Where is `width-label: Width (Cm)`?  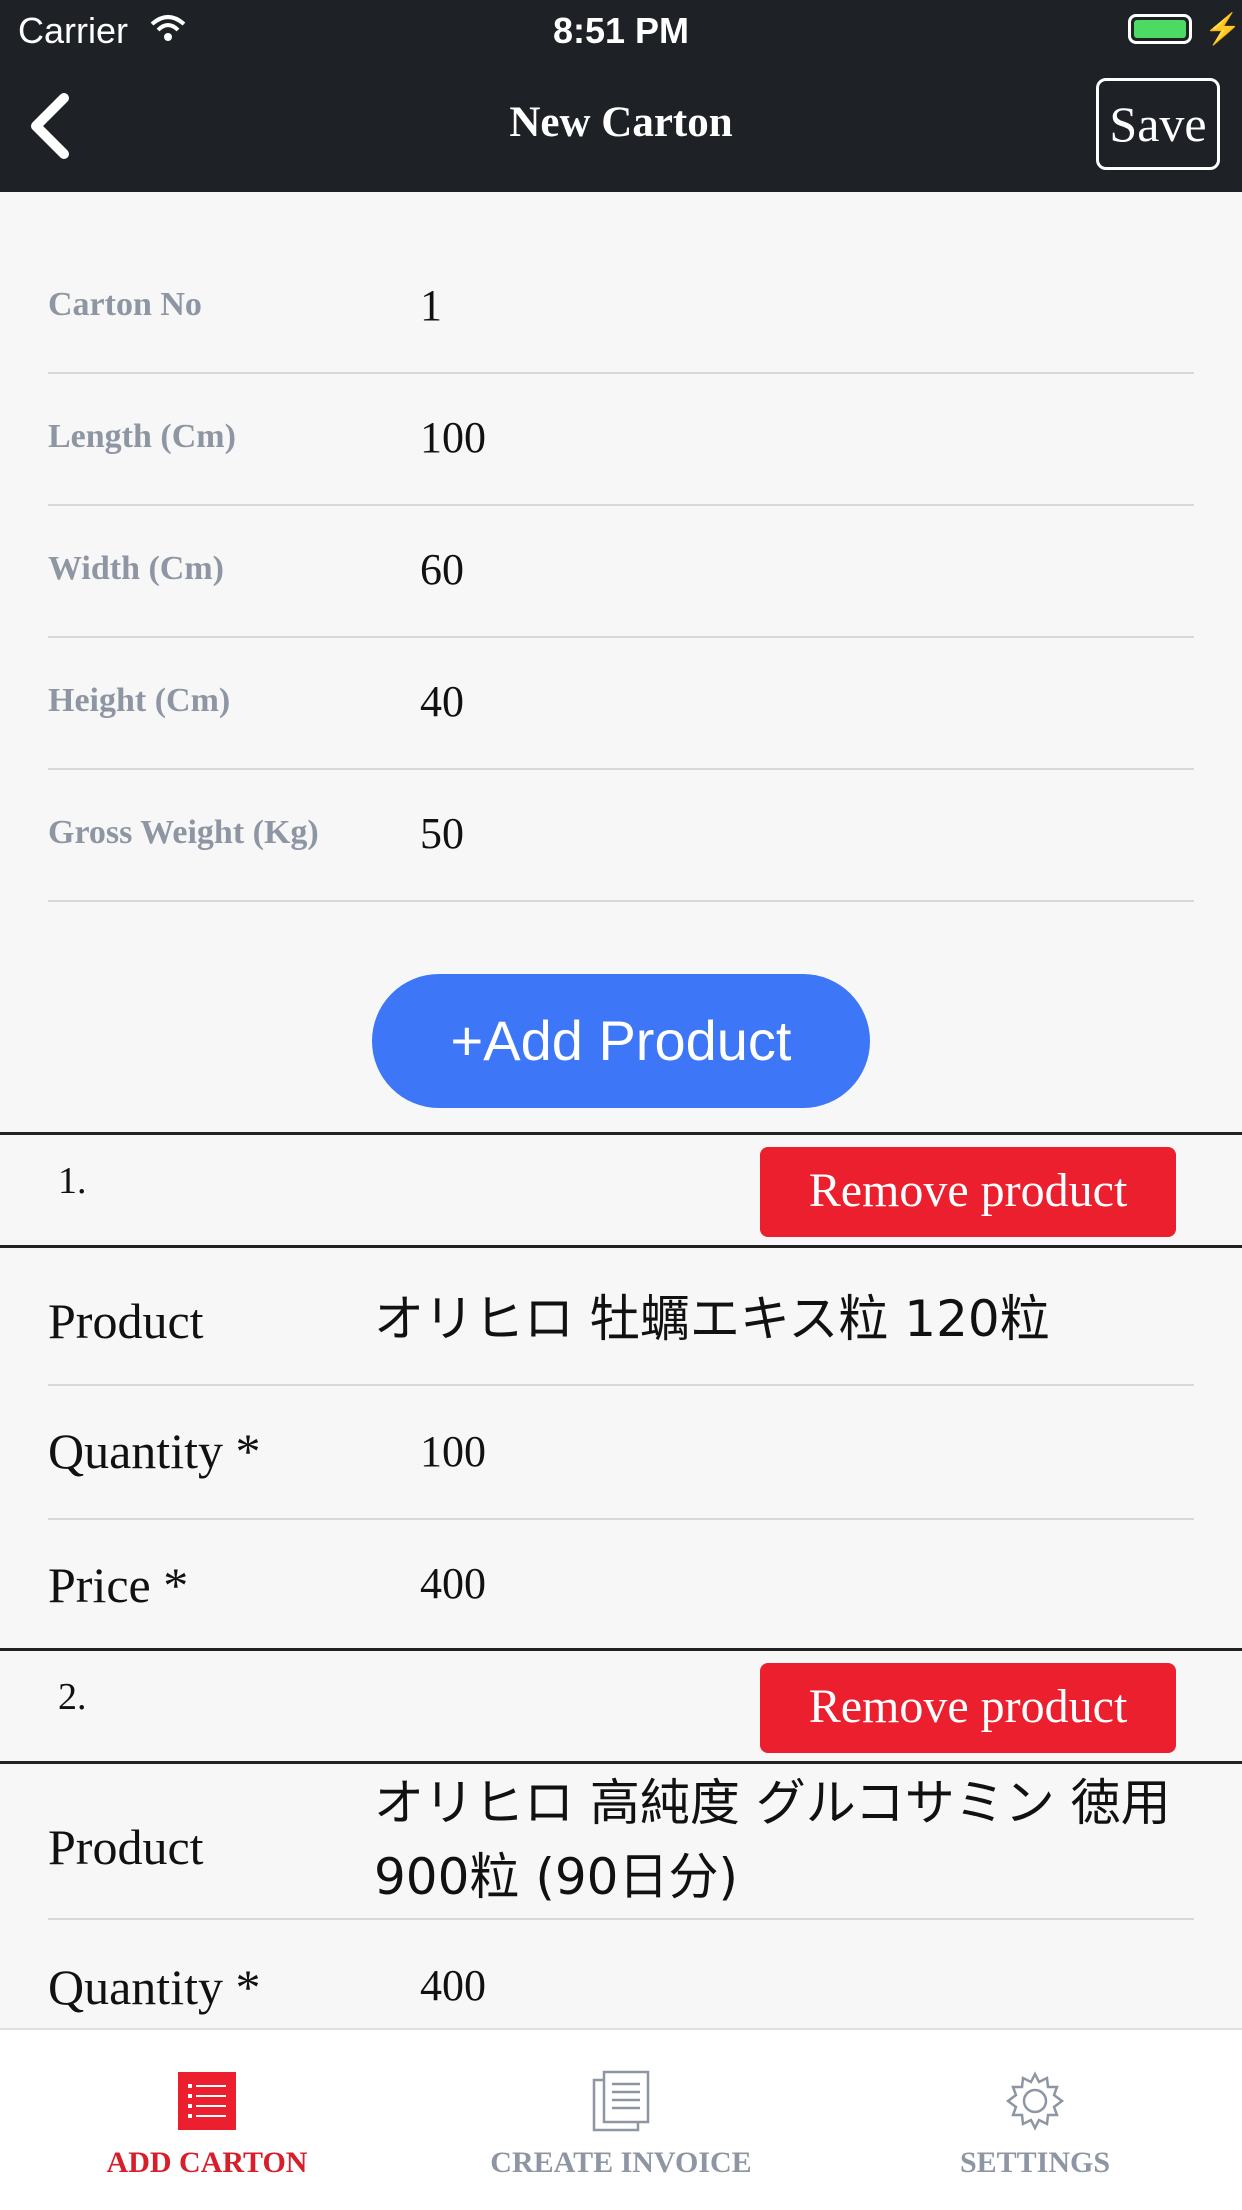
width-label: Width (Cm) is located at coordinates (136, 568).